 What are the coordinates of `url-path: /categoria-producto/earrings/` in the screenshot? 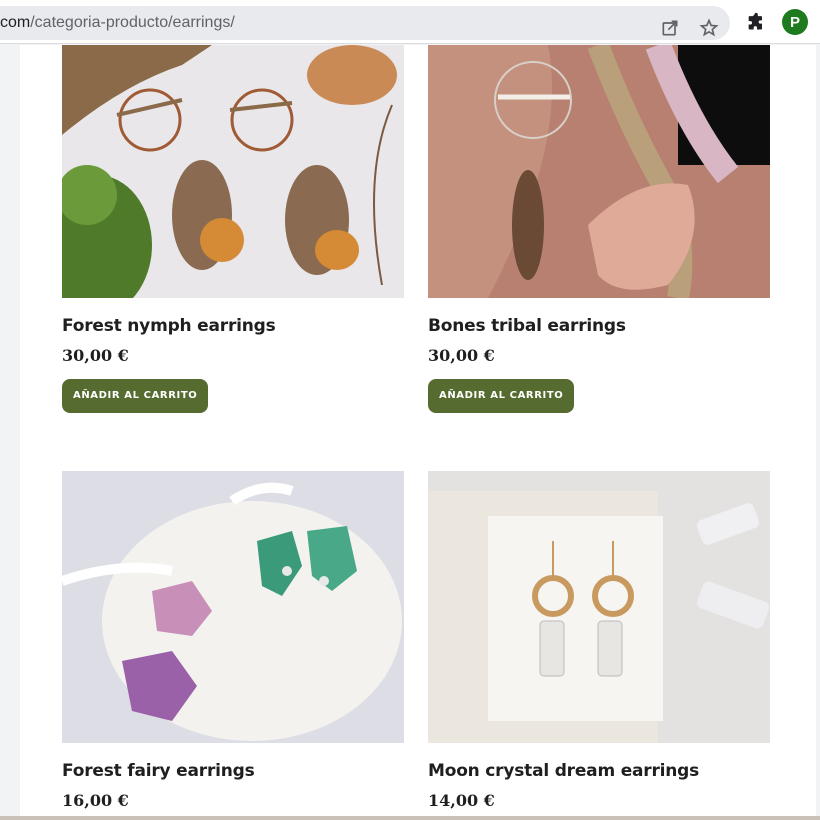 It's located at (132, 22).